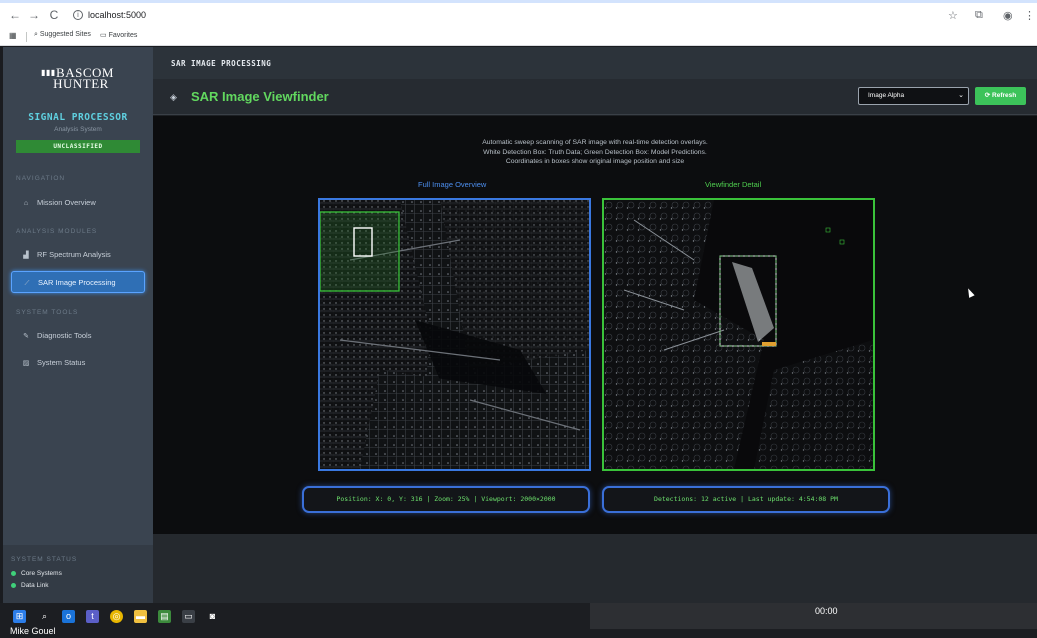 The width and height of the screenshot is (1037, 638). Describe the element at coordinates (826, 611) in the screenshot. I see `video-time: 00:00` at that location.